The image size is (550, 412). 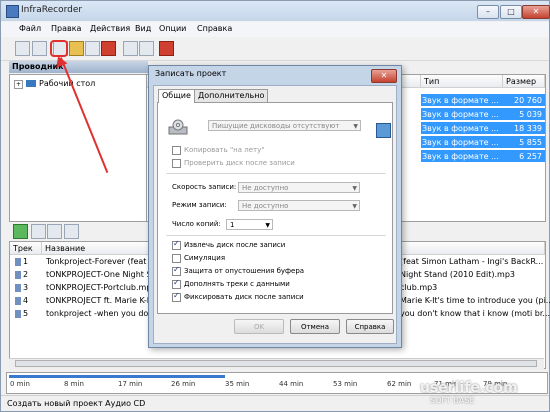 I want to click on eject-checkbox: Извлечь диск после записи, so click(x=229, y=244).